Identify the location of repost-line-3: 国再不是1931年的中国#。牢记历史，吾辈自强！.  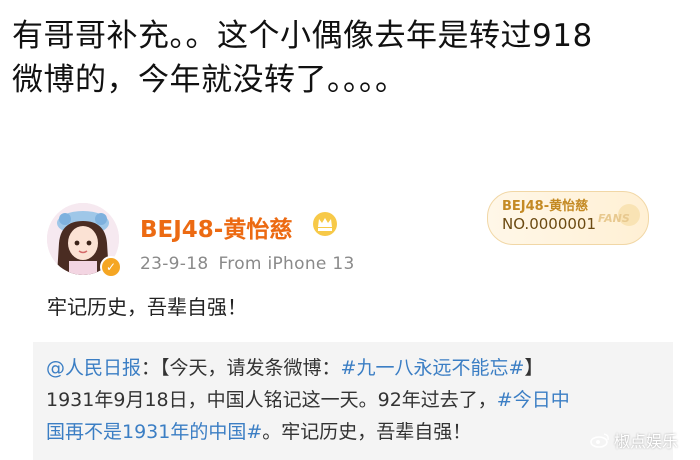
(356, 432).